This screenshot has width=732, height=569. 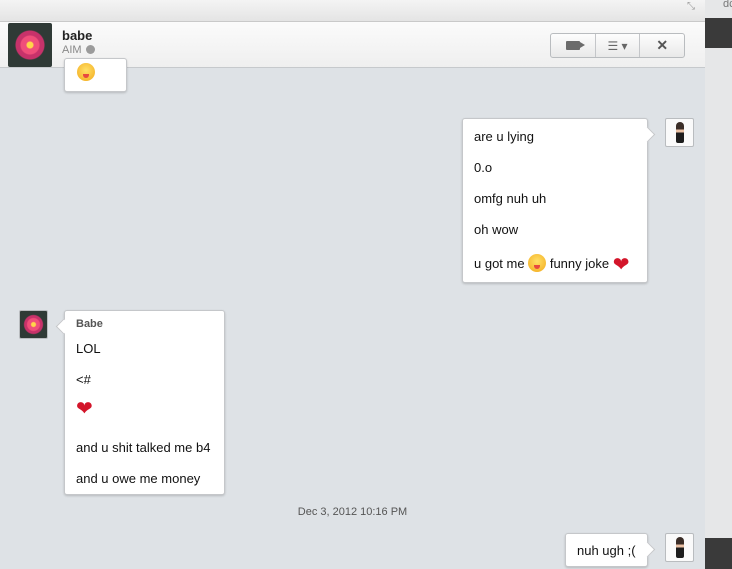 I want to click on contact-status: AIM, so click(x=78, y=50).